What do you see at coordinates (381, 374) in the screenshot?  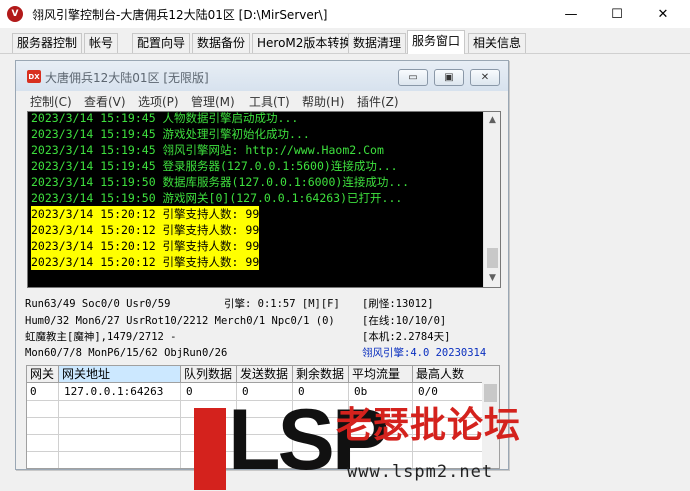 I see `column-header: 平均流量` at bounding box center [381, 374].